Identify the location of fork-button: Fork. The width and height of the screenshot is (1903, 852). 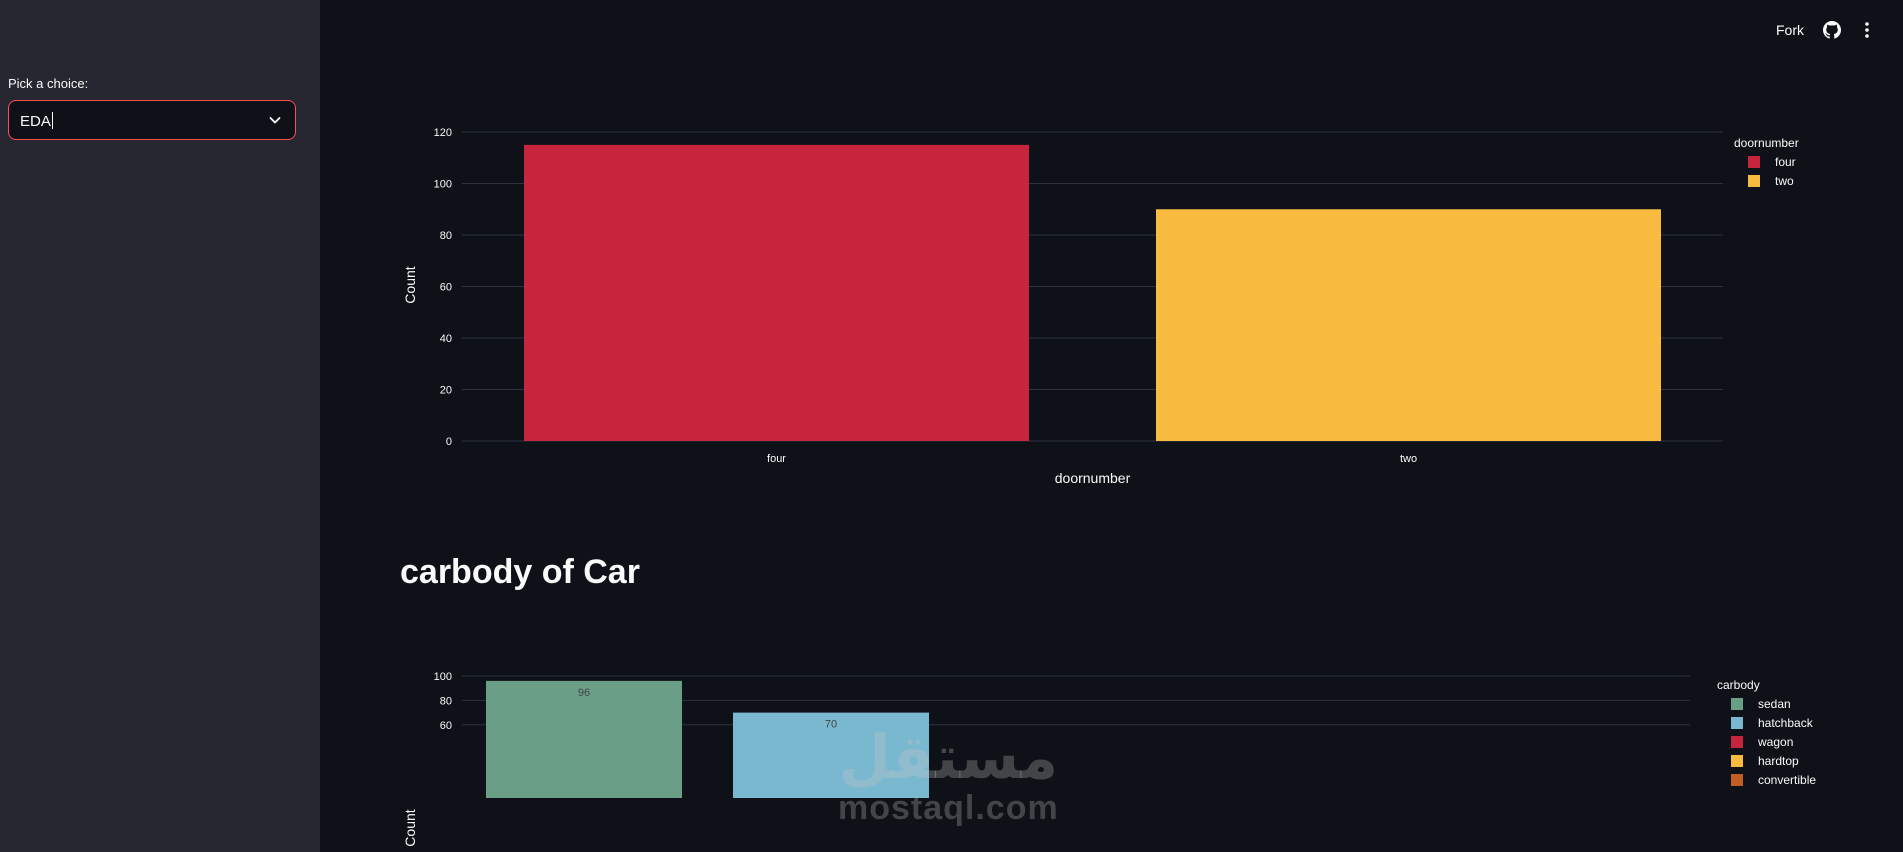
(1790, 30).